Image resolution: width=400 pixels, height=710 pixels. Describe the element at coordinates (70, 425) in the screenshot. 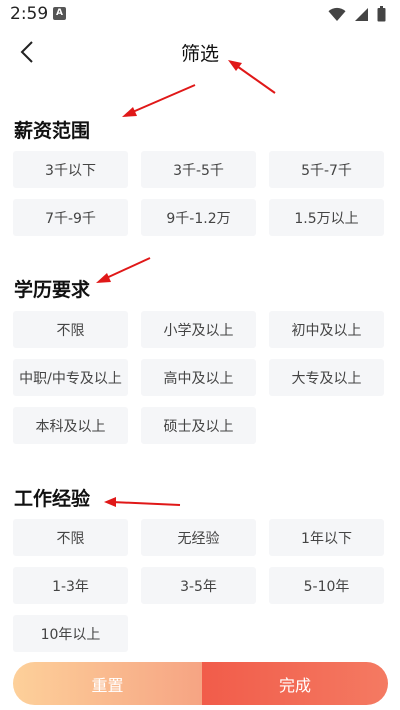

I see `option-education-7: 本科及以上` at that location.